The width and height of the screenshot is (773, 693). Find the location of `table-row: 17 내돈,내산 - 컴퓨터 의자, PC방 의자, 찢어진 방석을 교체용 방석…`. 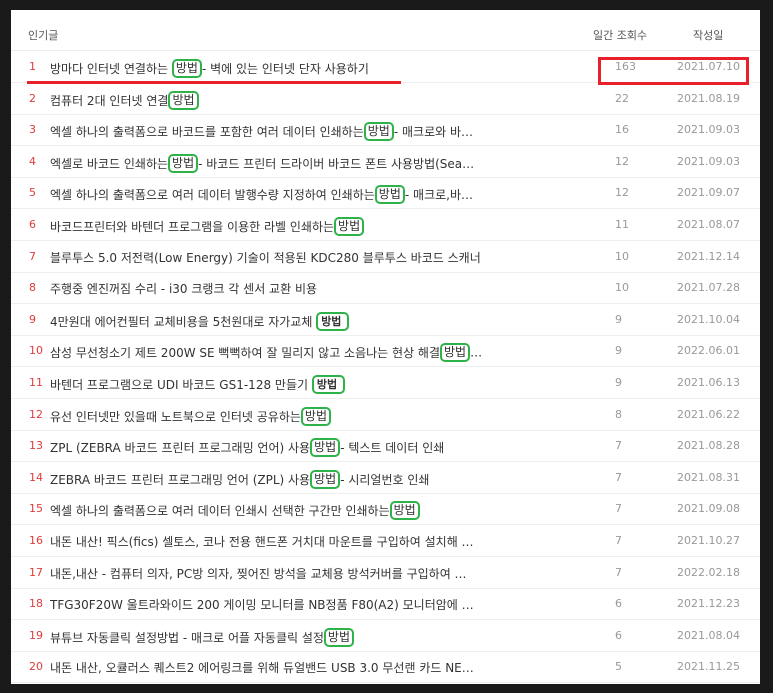

table-row: 17 내돈,내산 - 컴퓨터 의자, PC방 의자, 찢어진 방석을 교체용 방석… is located at coordinates (385, 573).